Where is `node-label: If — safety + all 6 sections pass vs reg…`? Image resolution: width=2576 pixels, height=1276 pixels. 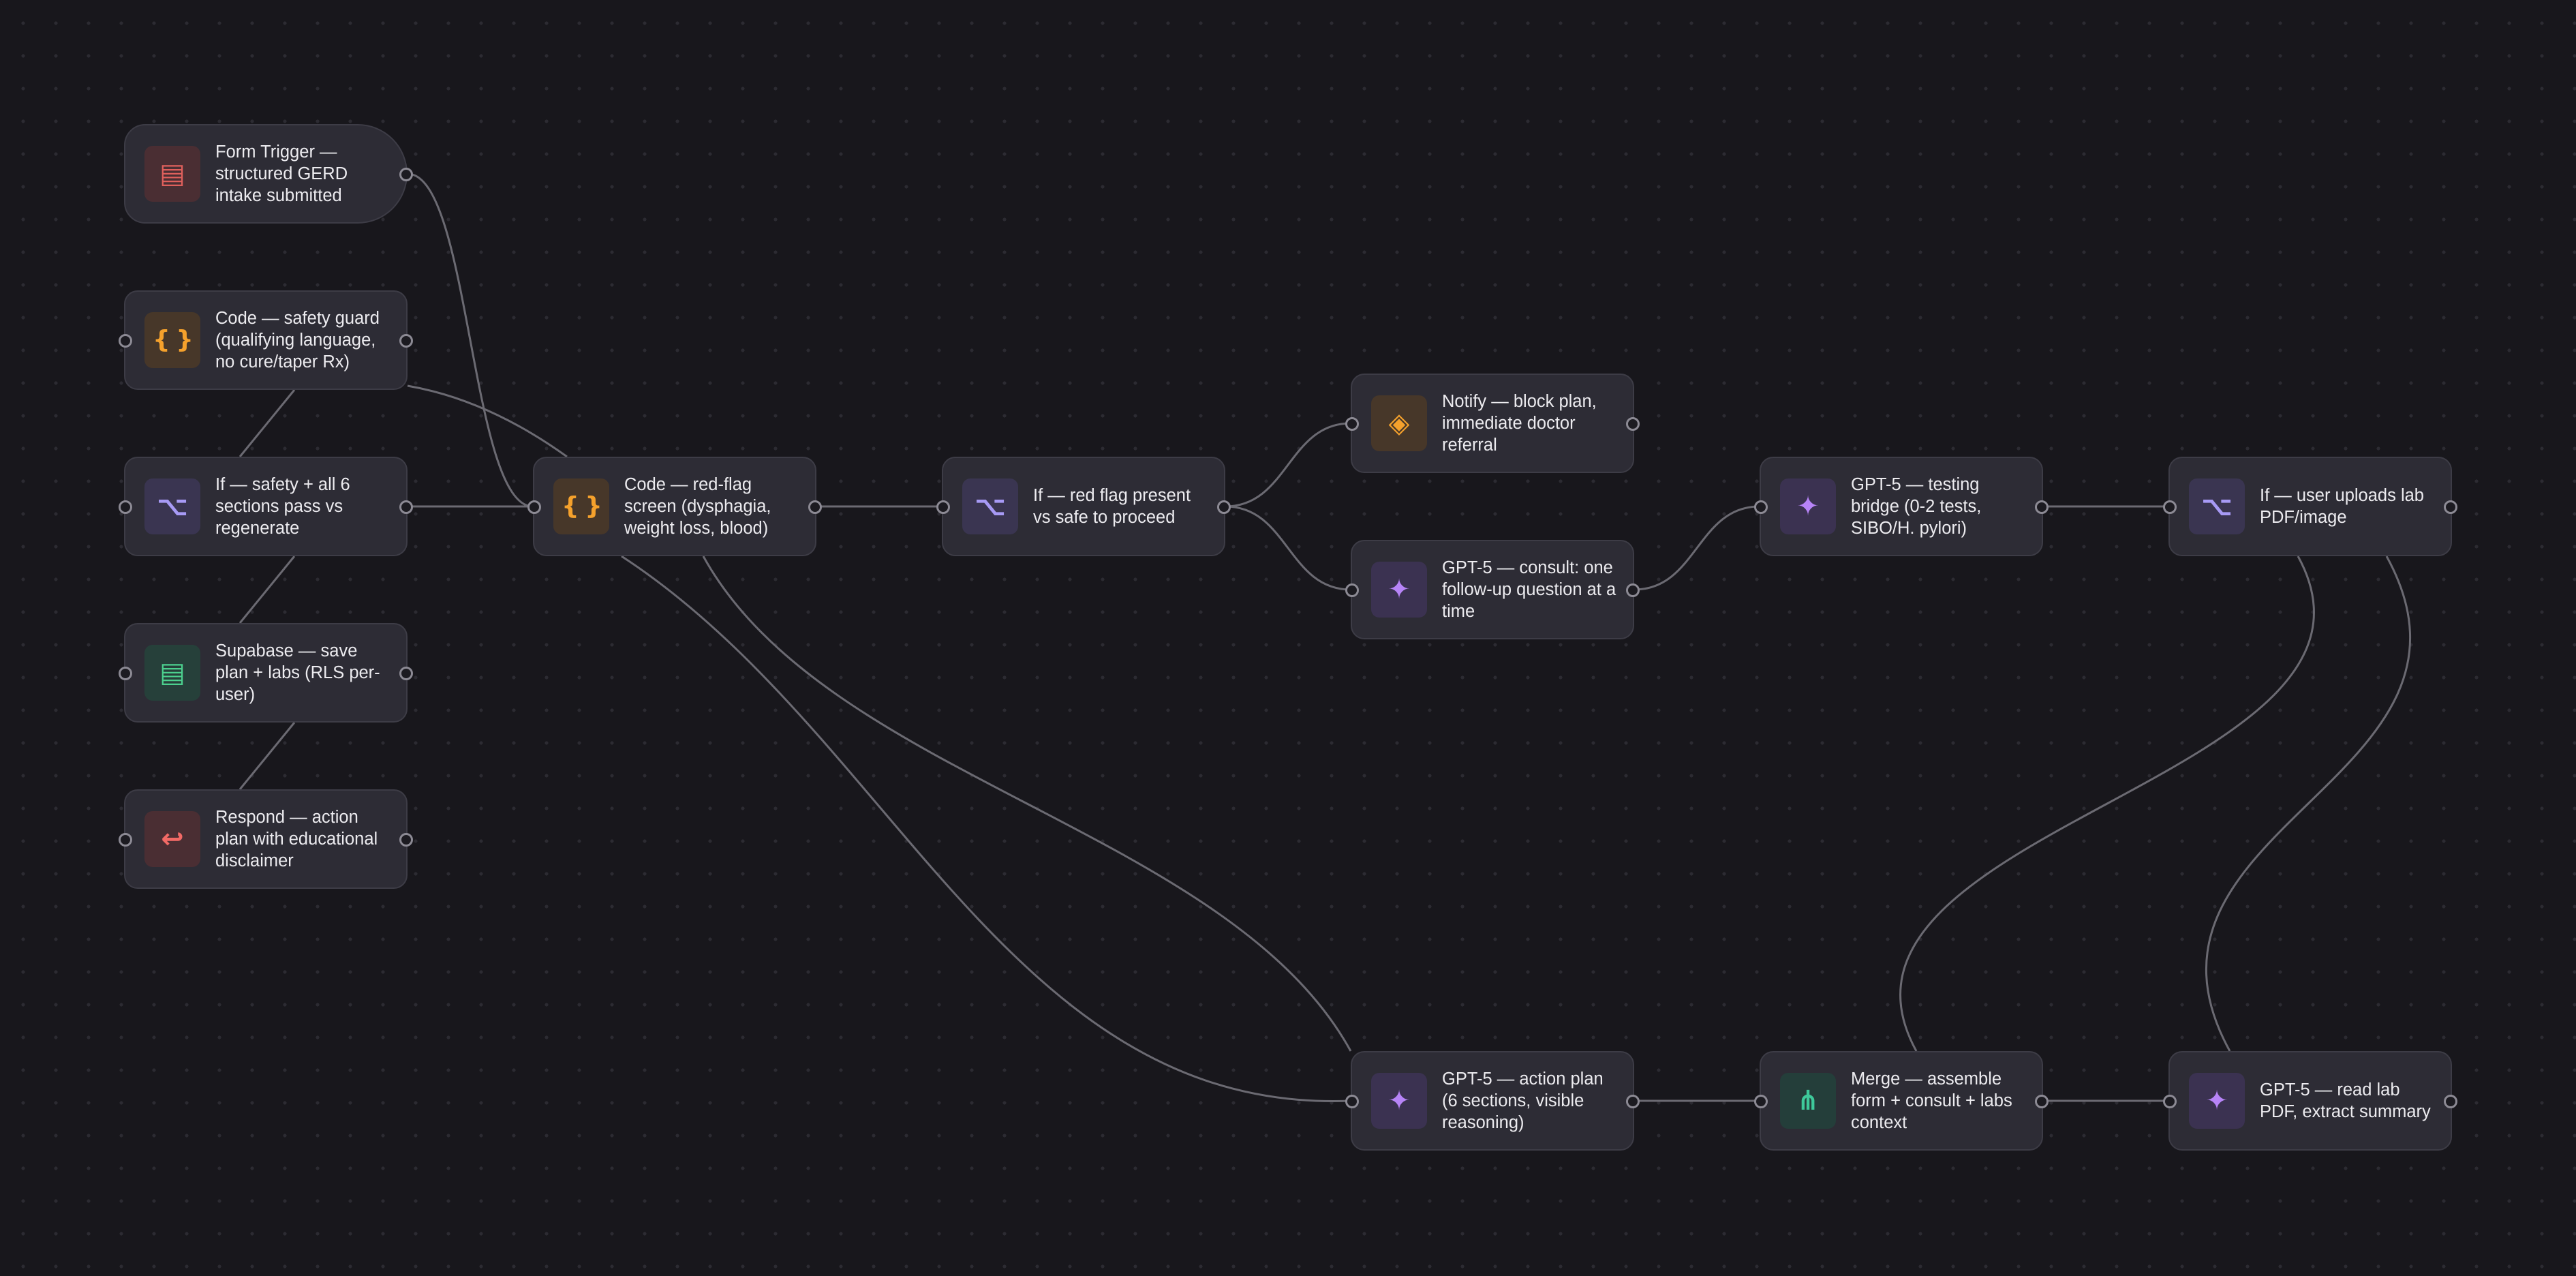
node-label: If — safety + all 6 sections pass vs reg… is located at coordinates (282, 507).